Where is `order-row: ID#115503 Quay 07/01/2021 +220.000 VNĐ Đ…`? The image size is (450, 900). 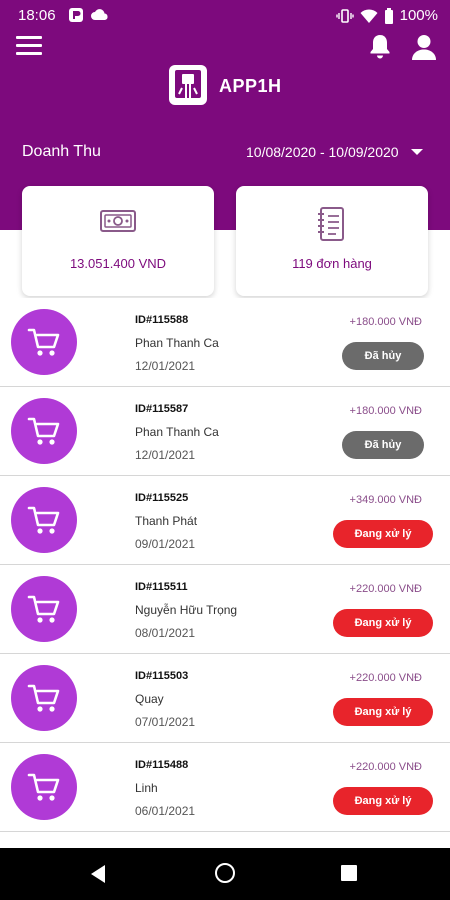
order-row: ID#115503 Quay 07/01/2021 +220.000 VNĐ Đ… is located at coordinates (225, 698).